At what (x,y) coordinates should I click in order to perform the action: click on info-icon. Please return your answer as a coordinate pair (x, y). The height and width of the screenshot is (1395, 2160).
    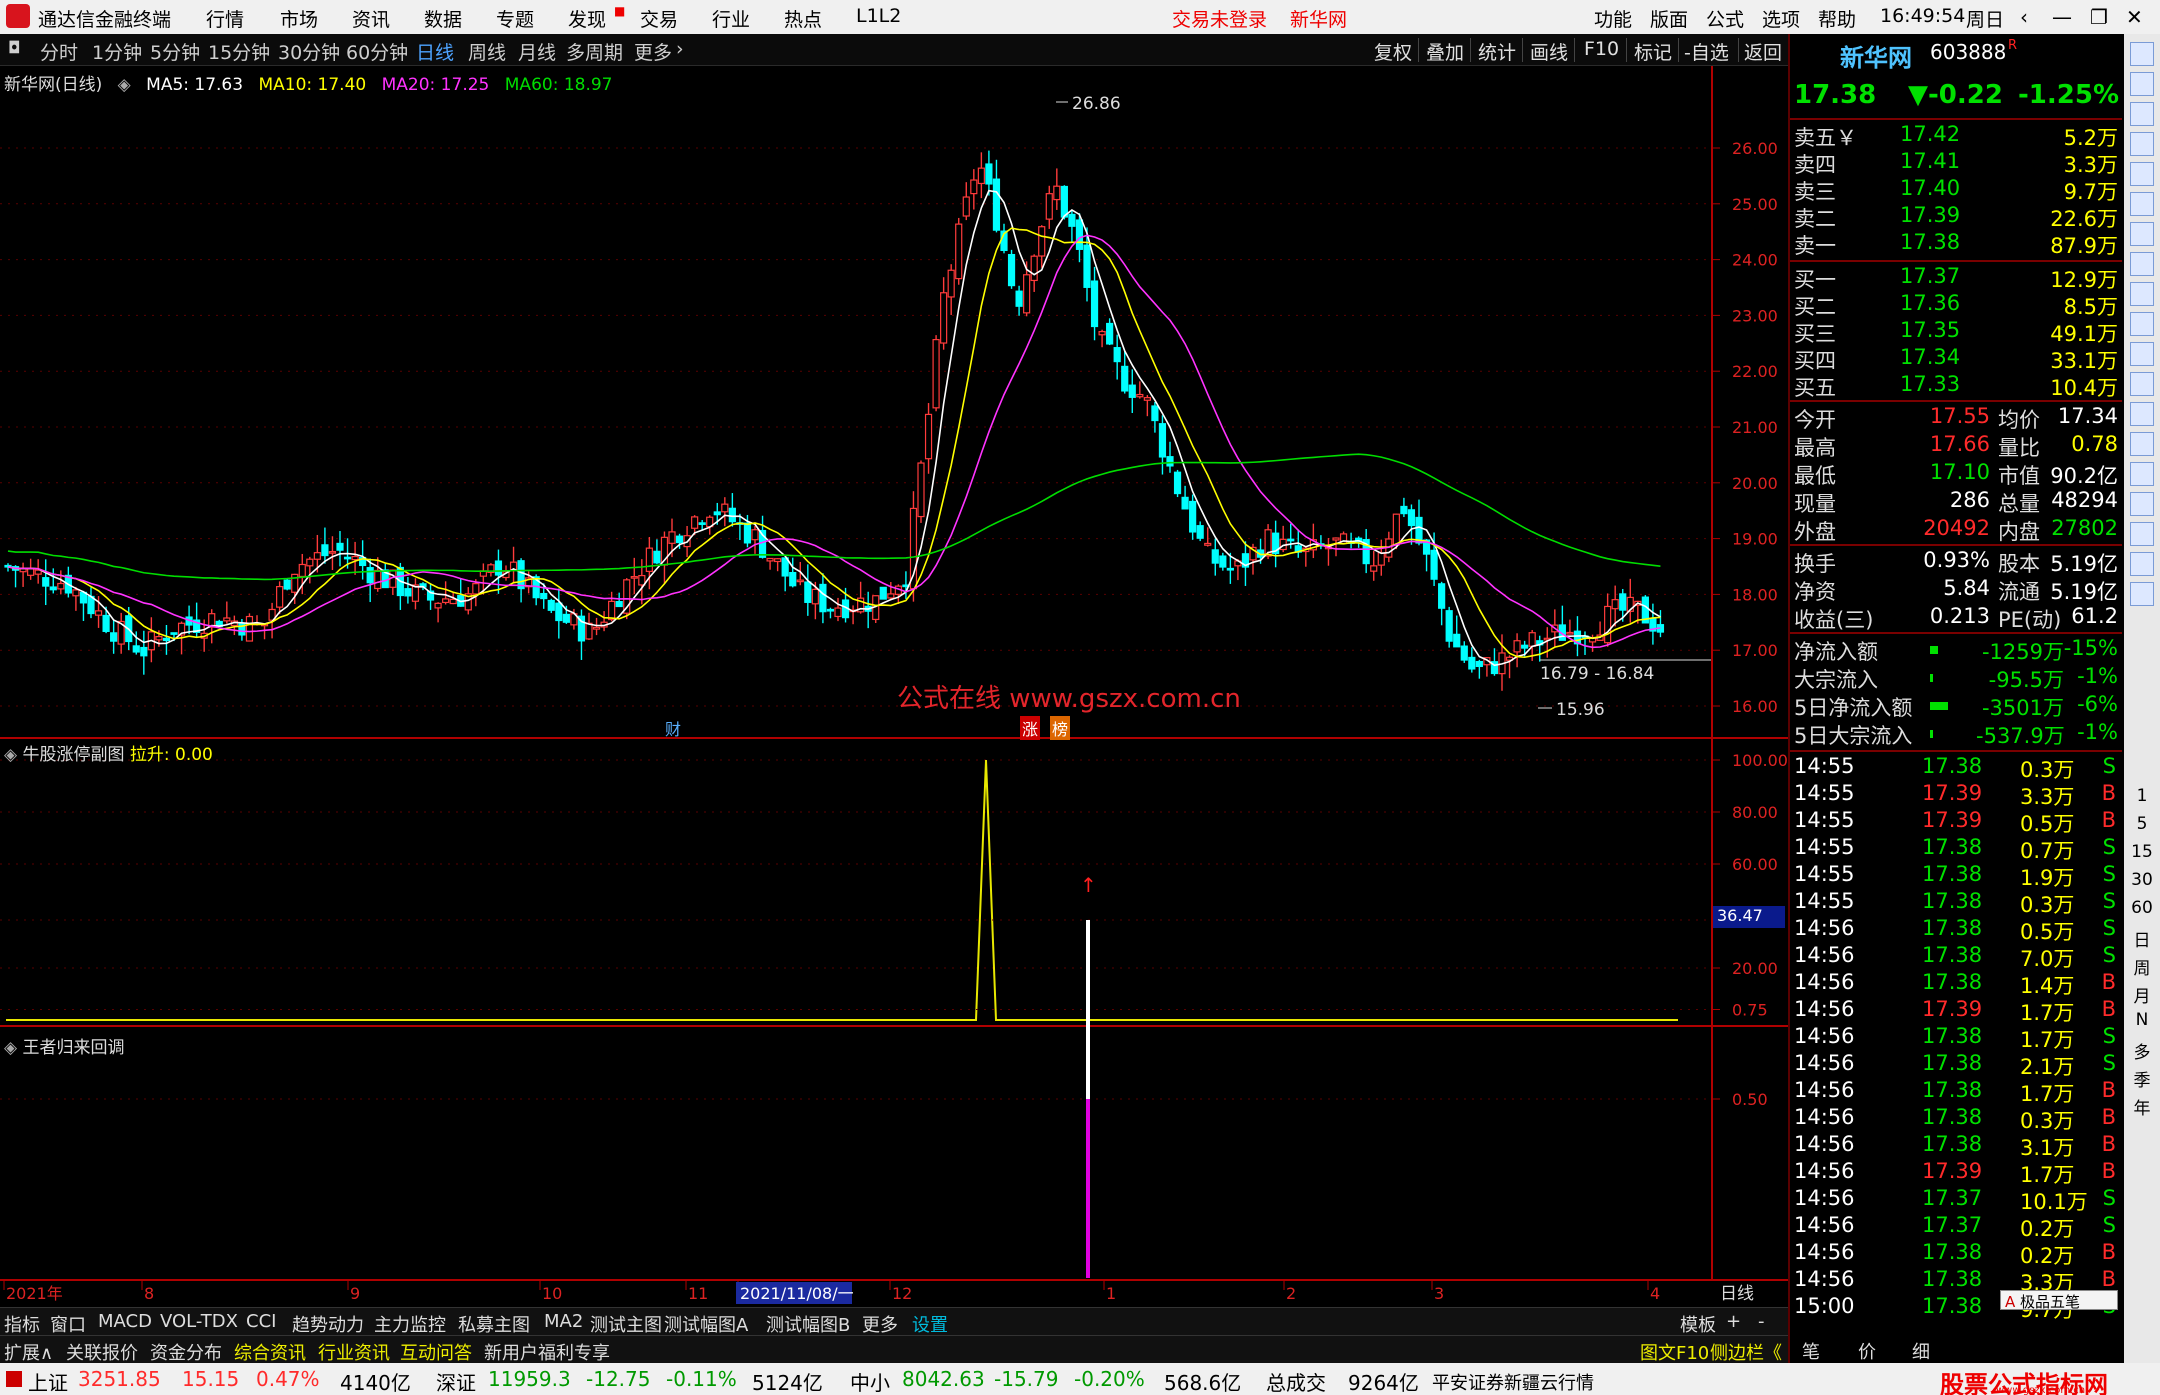
    Looking at the image, I should click on (2142, 144).